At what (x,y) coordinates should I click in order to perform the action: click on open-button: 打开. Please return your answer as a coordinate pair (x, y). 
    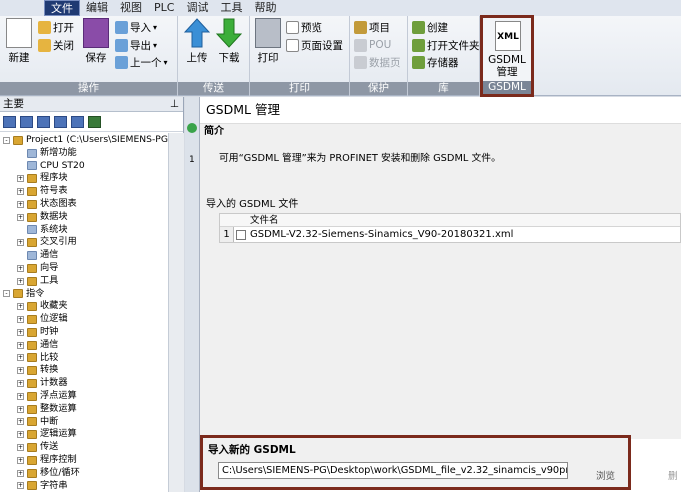
    Looking at the image, I should click on (56, 27).